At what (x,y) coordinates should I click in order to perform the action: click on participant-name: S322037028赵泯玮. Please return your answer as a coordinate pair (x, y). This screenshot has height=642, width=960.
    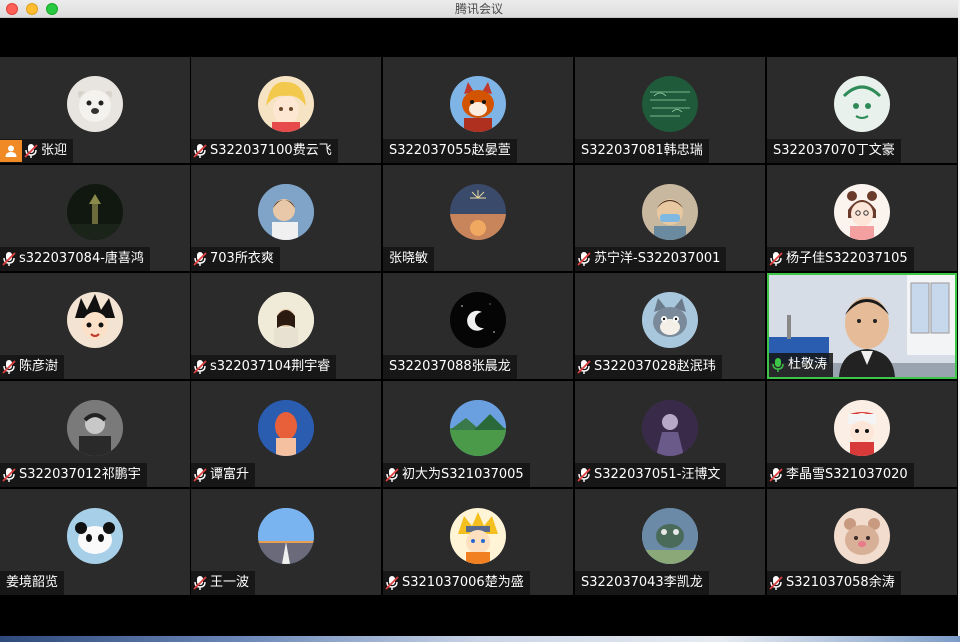
    Looking at the image, I should click on (655, 366).